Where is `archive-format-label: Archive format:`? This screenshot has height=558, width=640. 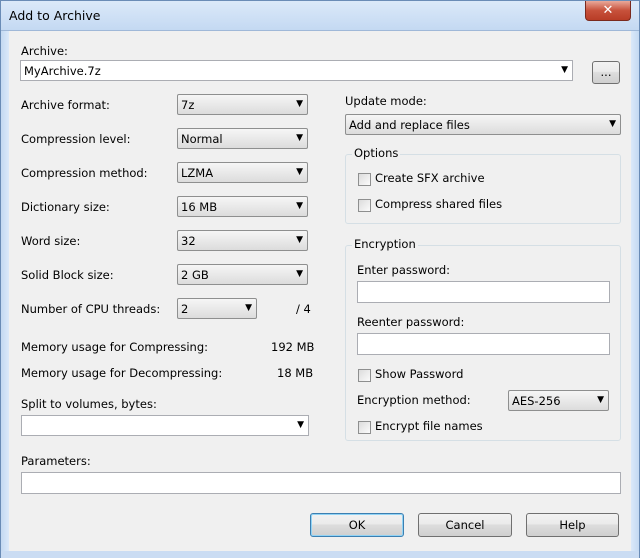
archive-format-label: Archive format: is located at coordinates (65, 105).